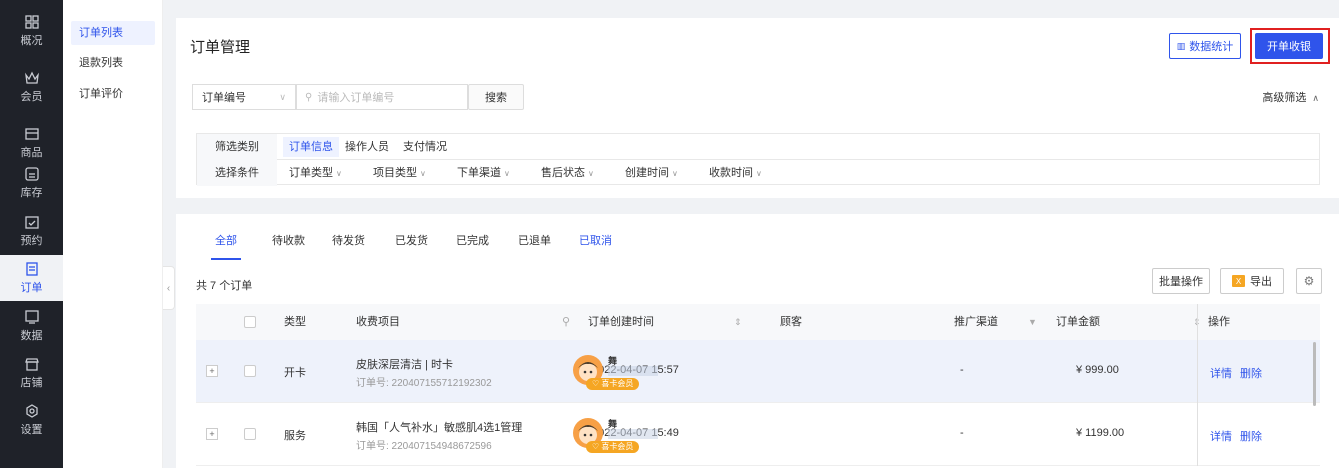  What do you see at coordinates (31, 152) in the screenshot?
I see `nav-label: 商品` at bounding box center [31, 152].